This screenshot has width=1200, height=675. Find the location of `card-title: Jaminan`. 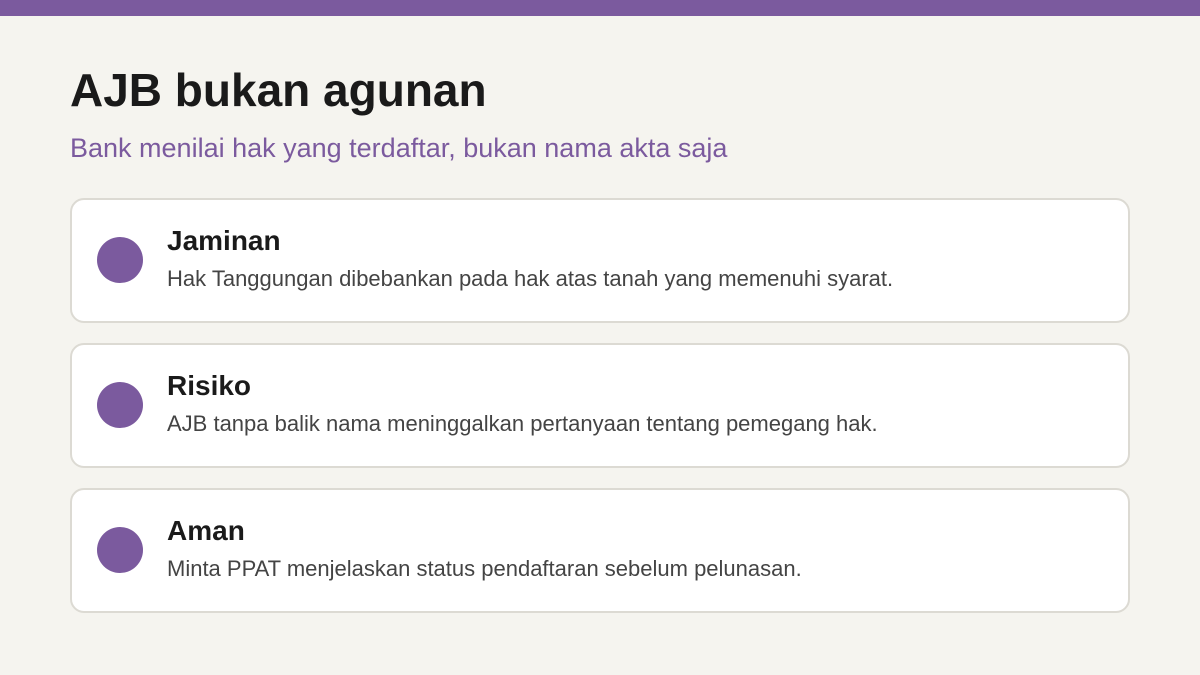

card-title: Jaminan is located at coordinates (224, 240).